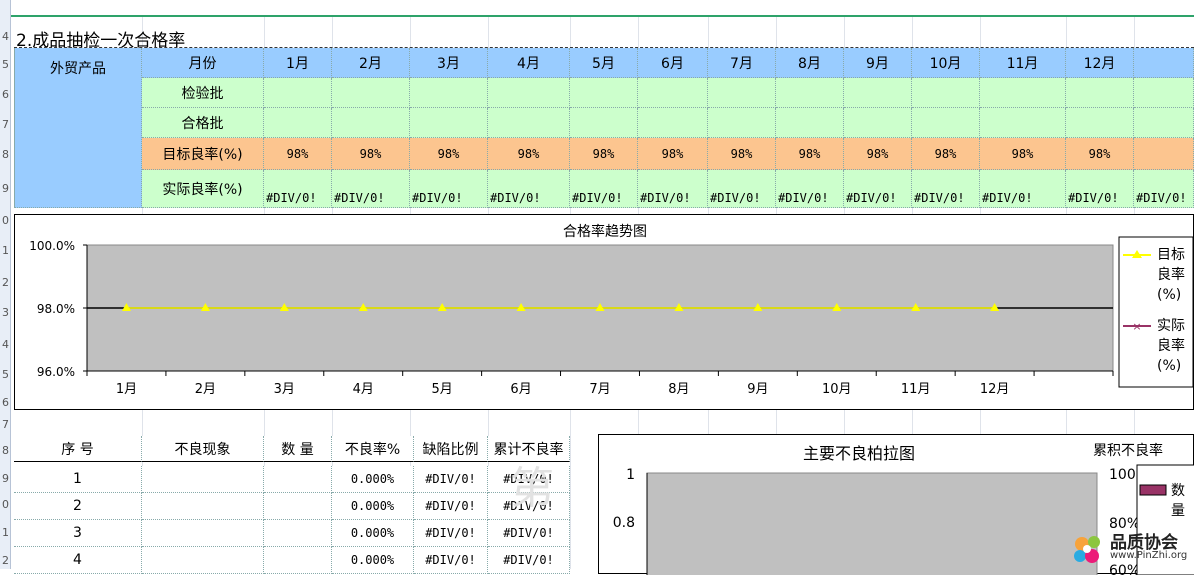 The height and width of the screenshot is (579, 1194). What do you see at coordinates (1023, 63) in the screenshot?
I see `month-header-11: 11月` at bounding box center [1023, 63].